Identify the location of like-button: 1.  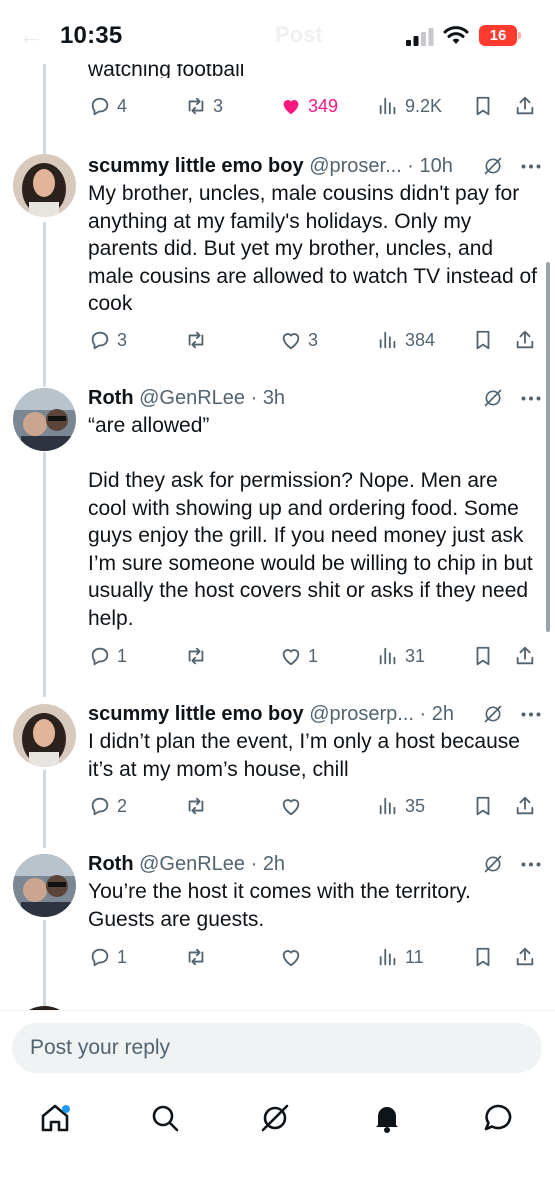
(299, 656).